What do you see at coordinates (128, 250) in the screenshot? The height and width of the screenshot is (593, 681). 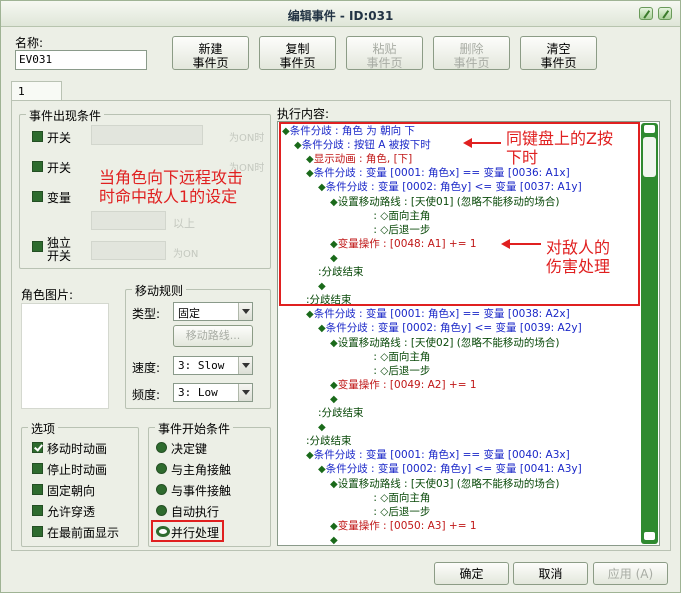 I see `self-switch-select` at bounding box center [128, 250].